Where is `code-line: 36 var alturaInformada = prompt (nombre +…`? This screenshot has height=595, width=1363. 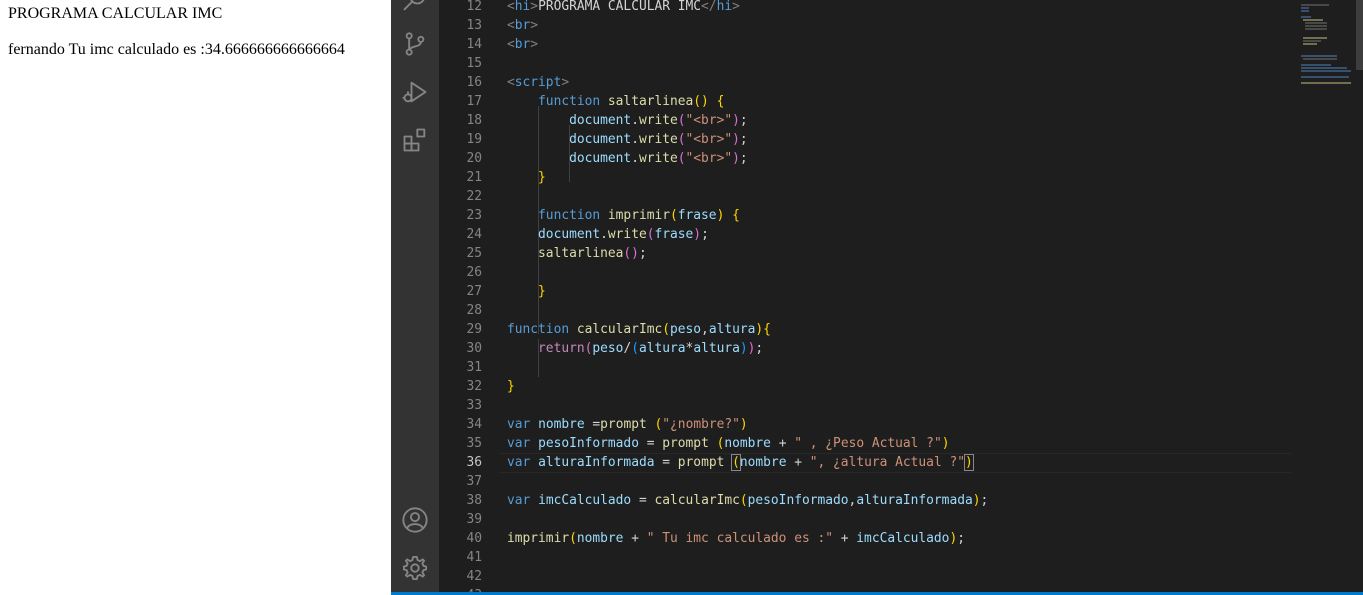
code-line: 36 var alturaInformada = prompt (nombre +… is located at coordinates (865, 463).